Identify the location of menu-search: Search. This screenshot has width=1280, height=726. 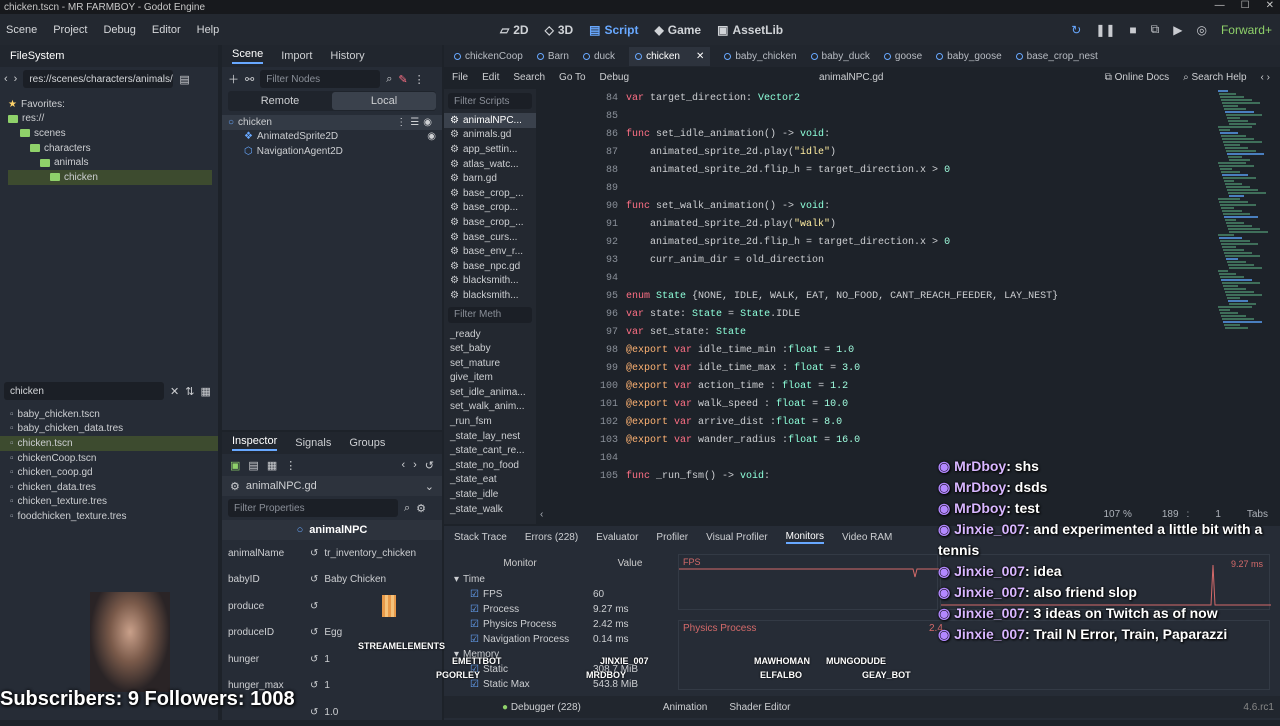
(529, 77).